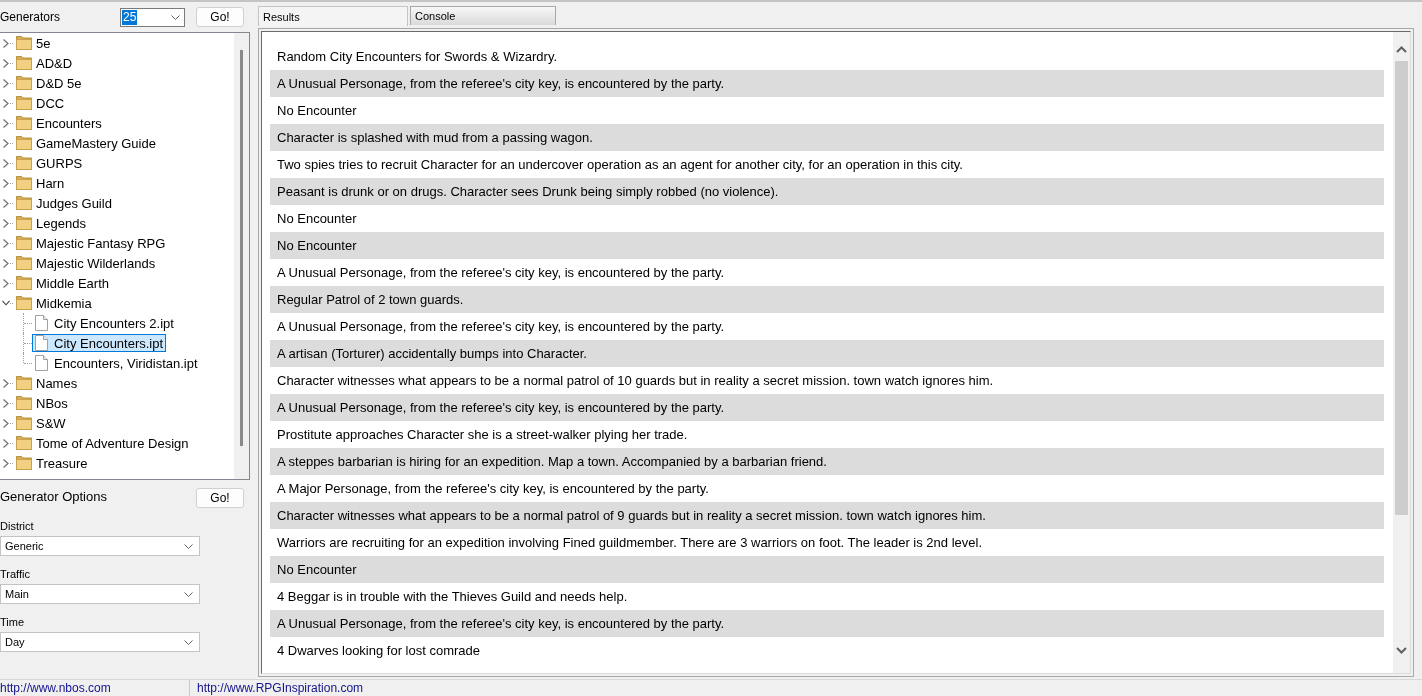  What do you see at coordinates (827, 299) in the screenshot?
I see `result-row: Regular Patrol of 2 town guards.` at bounding box center [827, 299].